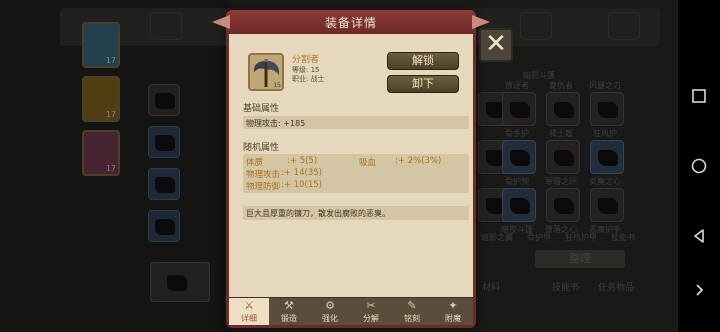 This screenshot has height=332, width=720. I want to click on home-icon, so click(699, 166).